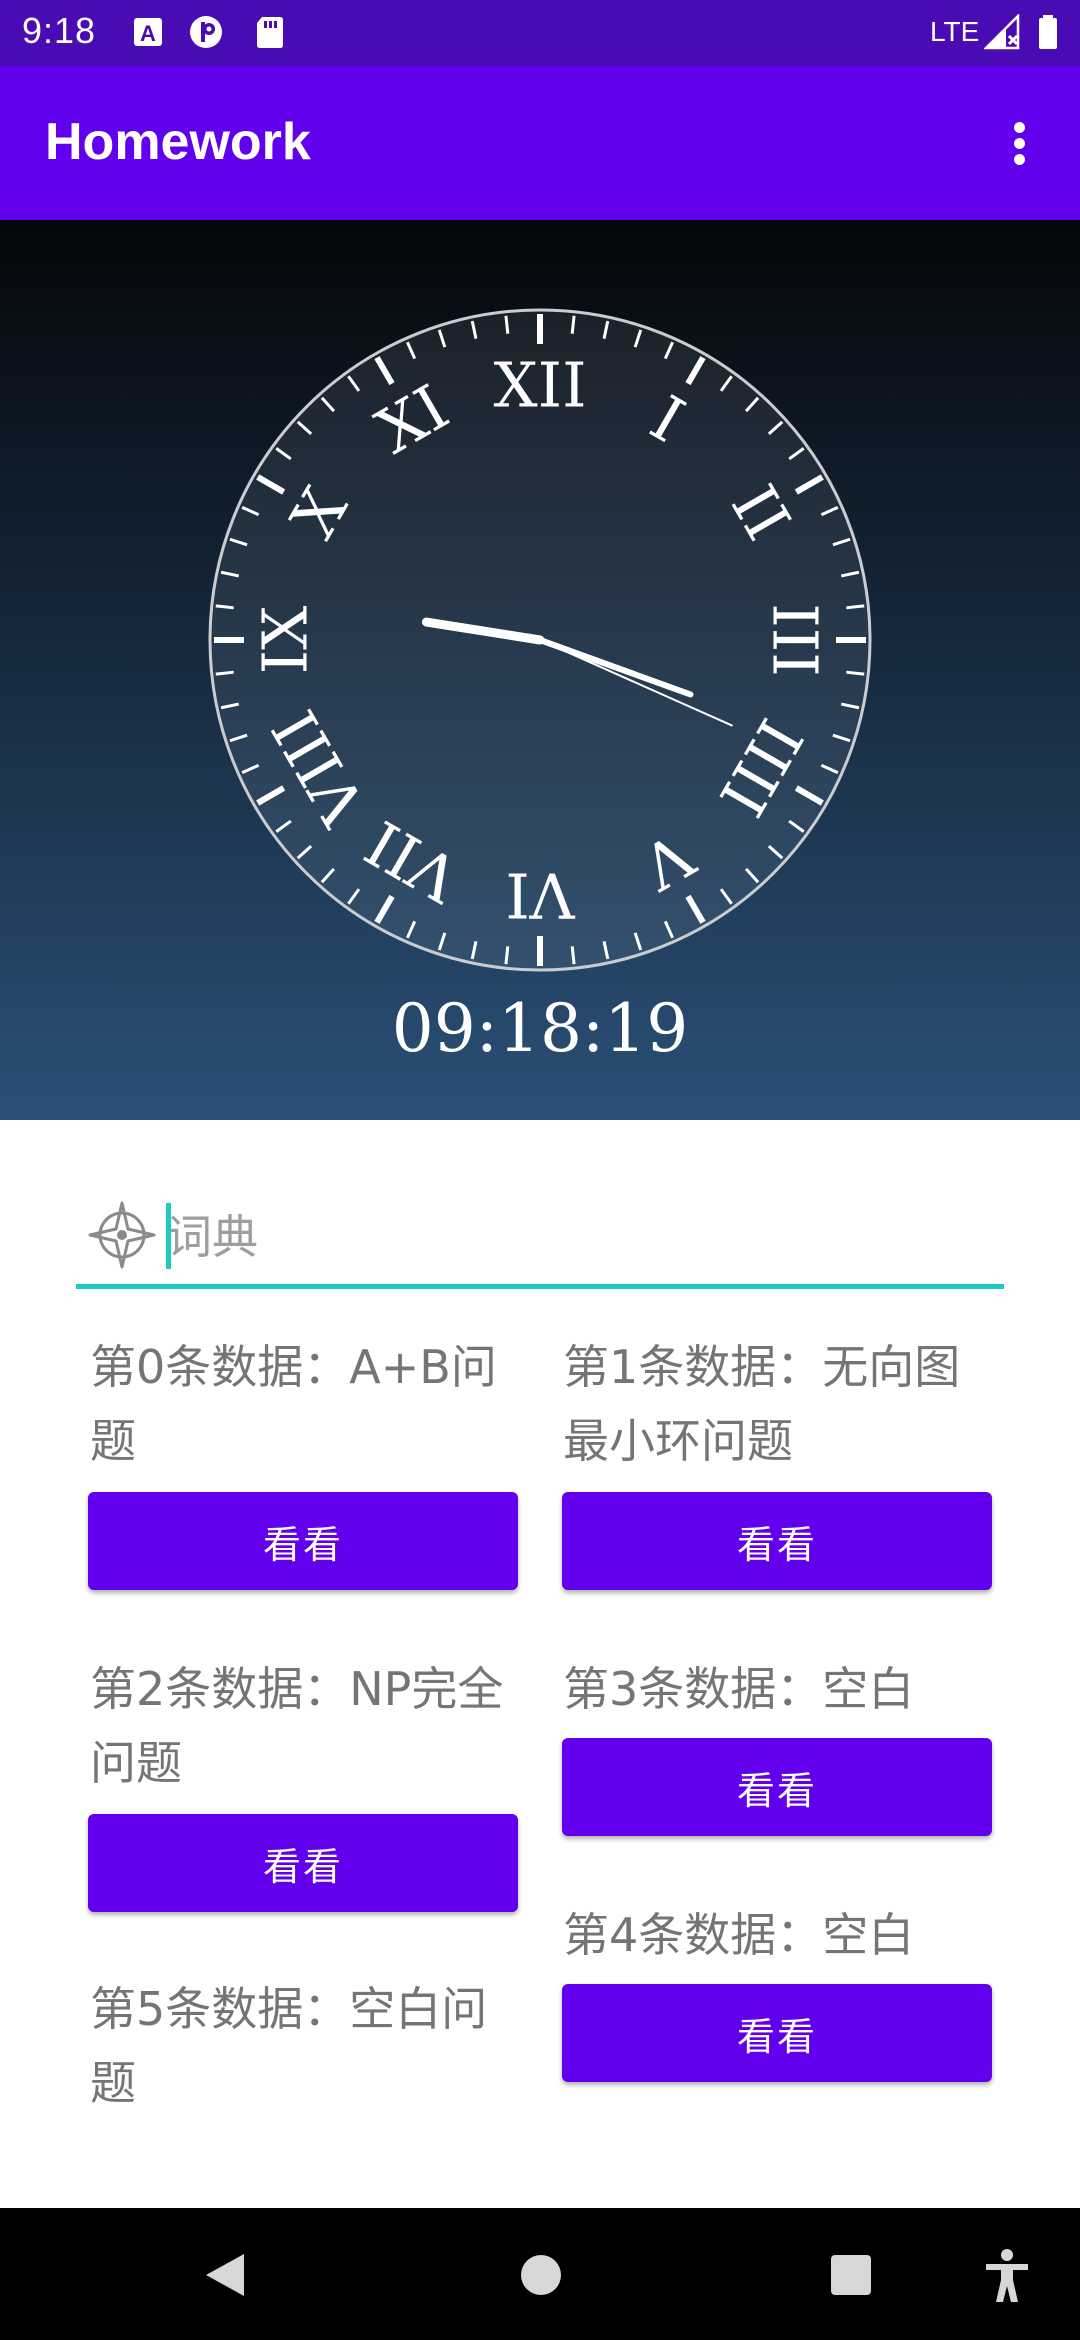 The image size is (1080, 2340). I want to click on clock-numeral: VI, so click(540, 895).